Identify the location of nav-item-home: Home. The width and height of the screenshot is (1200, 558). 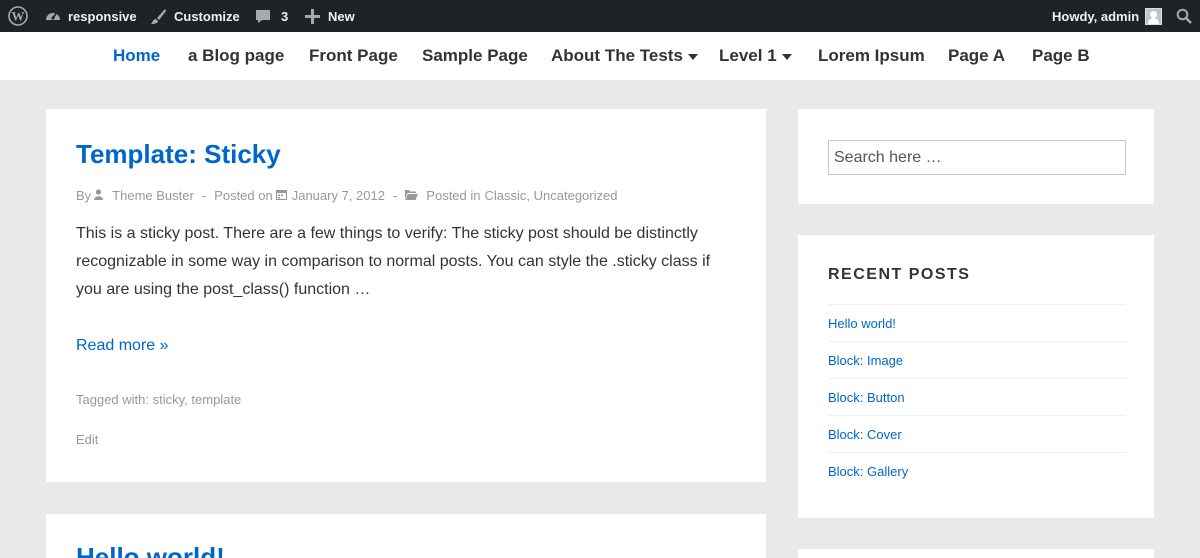
(136, 56).